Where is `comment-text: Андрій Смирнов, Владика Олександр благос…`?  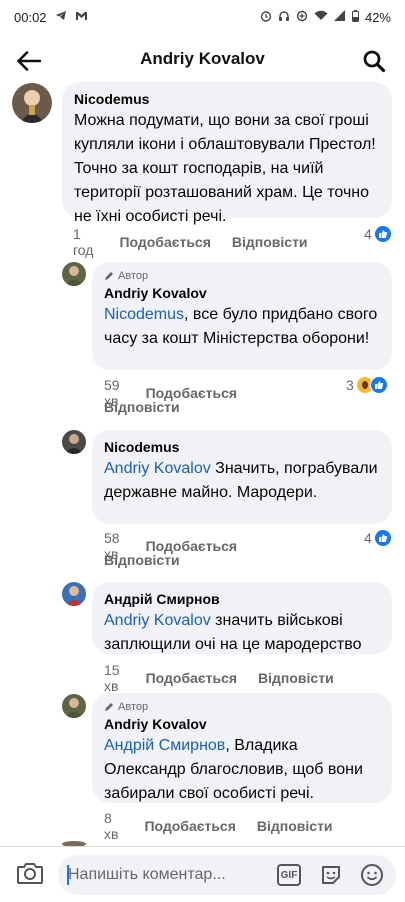 comment-text: Андрій Смирнов, Владика Олександр благос… is located at coordinates (242, 770).